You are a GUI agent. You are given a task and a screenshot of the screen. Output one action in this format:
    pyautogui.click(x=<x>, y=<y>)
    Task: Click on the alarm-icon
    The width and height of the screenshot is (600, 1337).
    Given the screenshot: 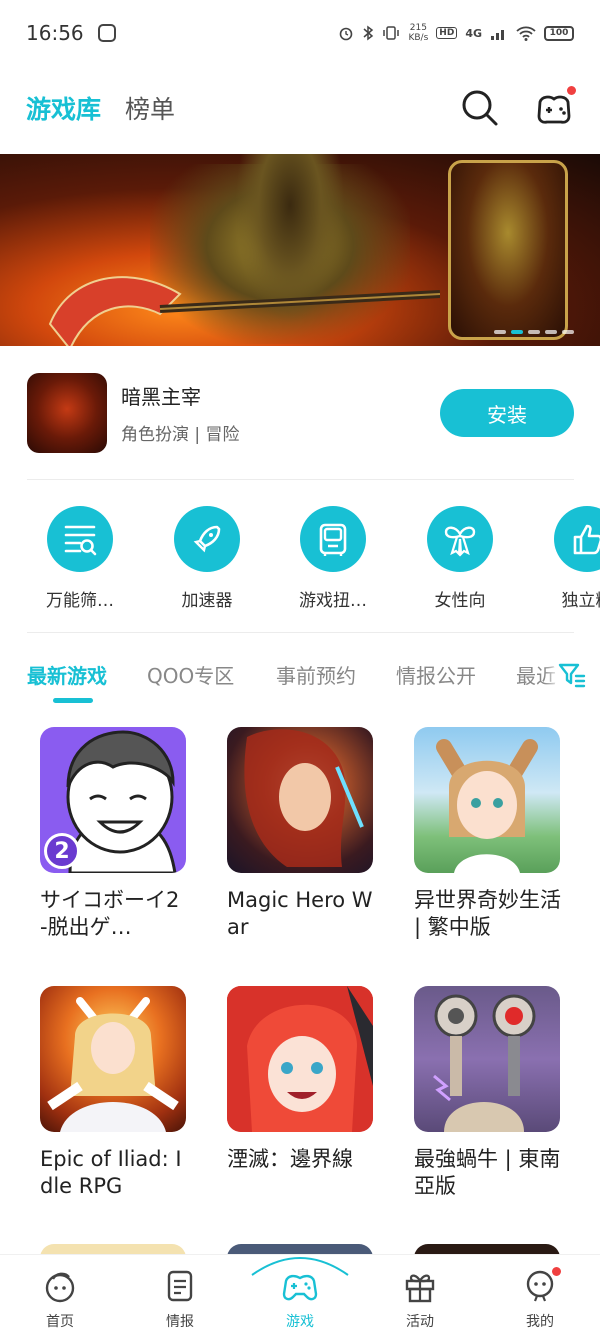 What is the action you would take?
    pyautogui.click(x=346, y=34)
    